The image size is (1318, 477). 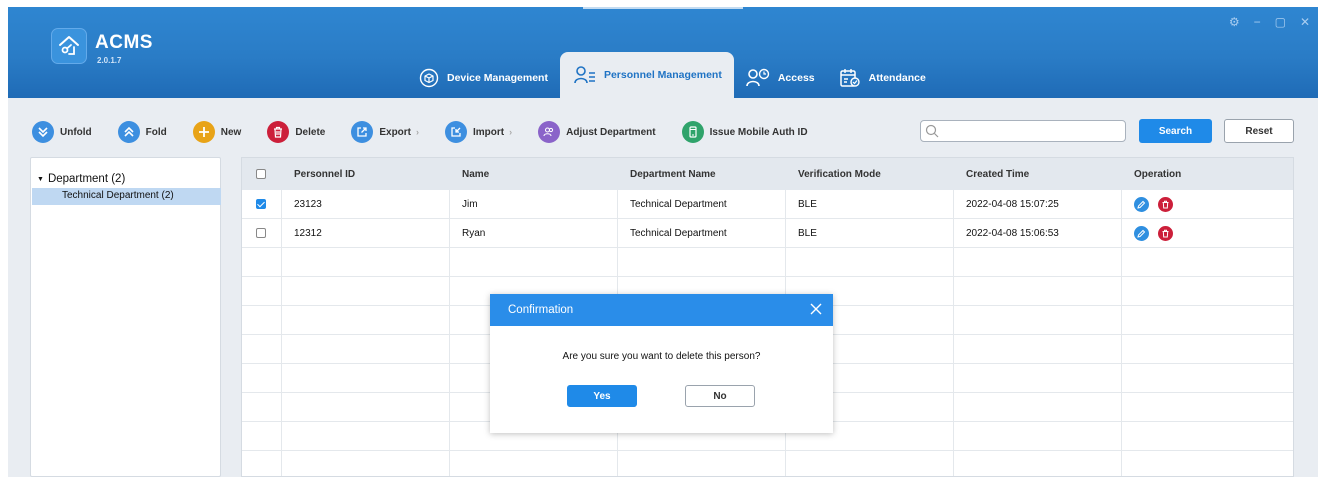 I want to click on tree-node-technical-department: Technical Department (2), so click(x=126, y=196).